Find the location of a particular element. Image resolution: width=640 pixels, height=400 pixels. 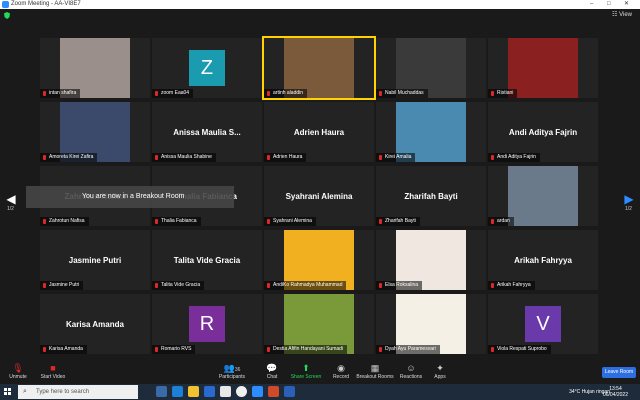

participants-button: 👥36 Participants is located at coordinates (232, 373).